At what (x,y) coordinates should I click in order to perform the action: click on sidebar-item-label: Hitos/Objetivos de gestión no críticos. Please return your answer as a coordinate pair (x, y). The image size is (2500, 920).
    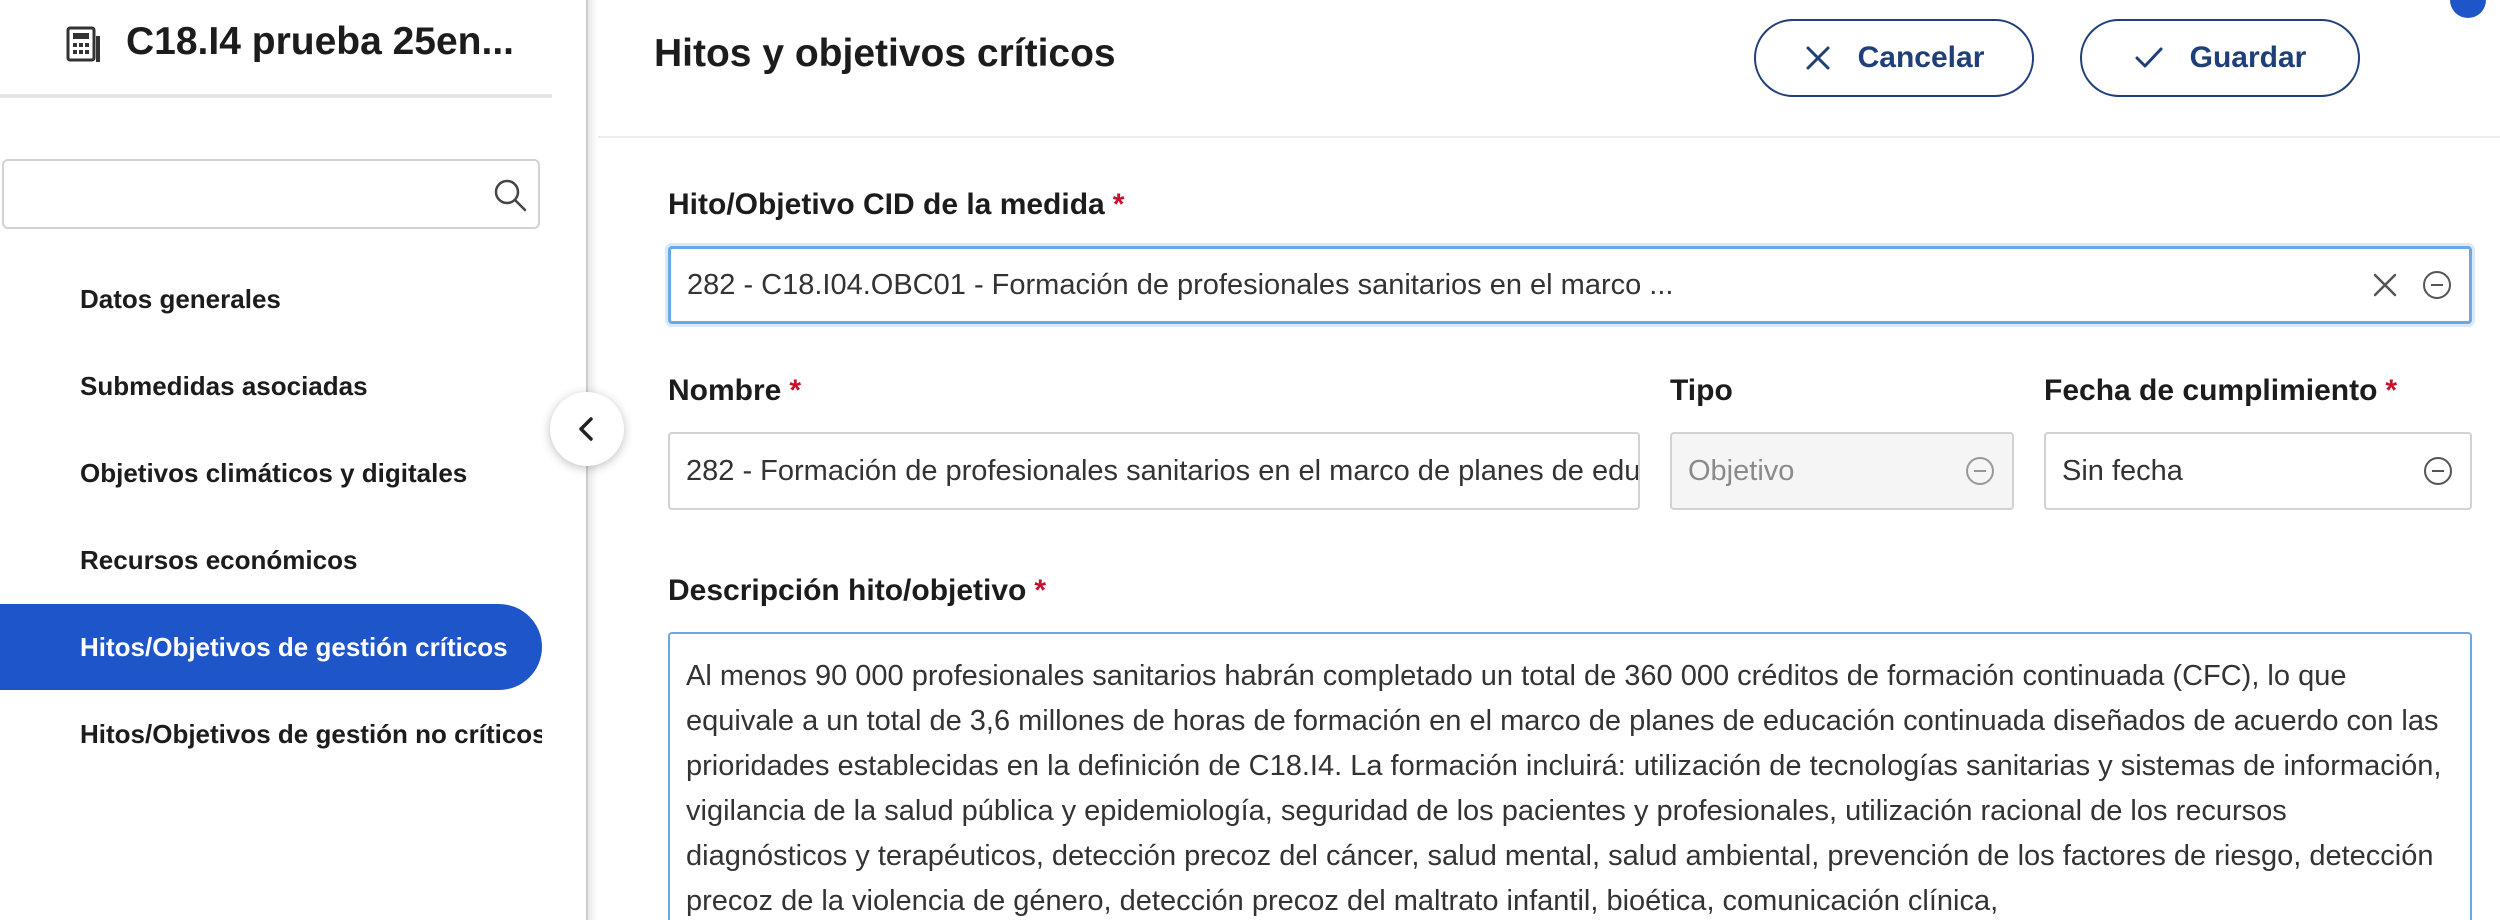
    Looking at the image, I should click on (311, 733).